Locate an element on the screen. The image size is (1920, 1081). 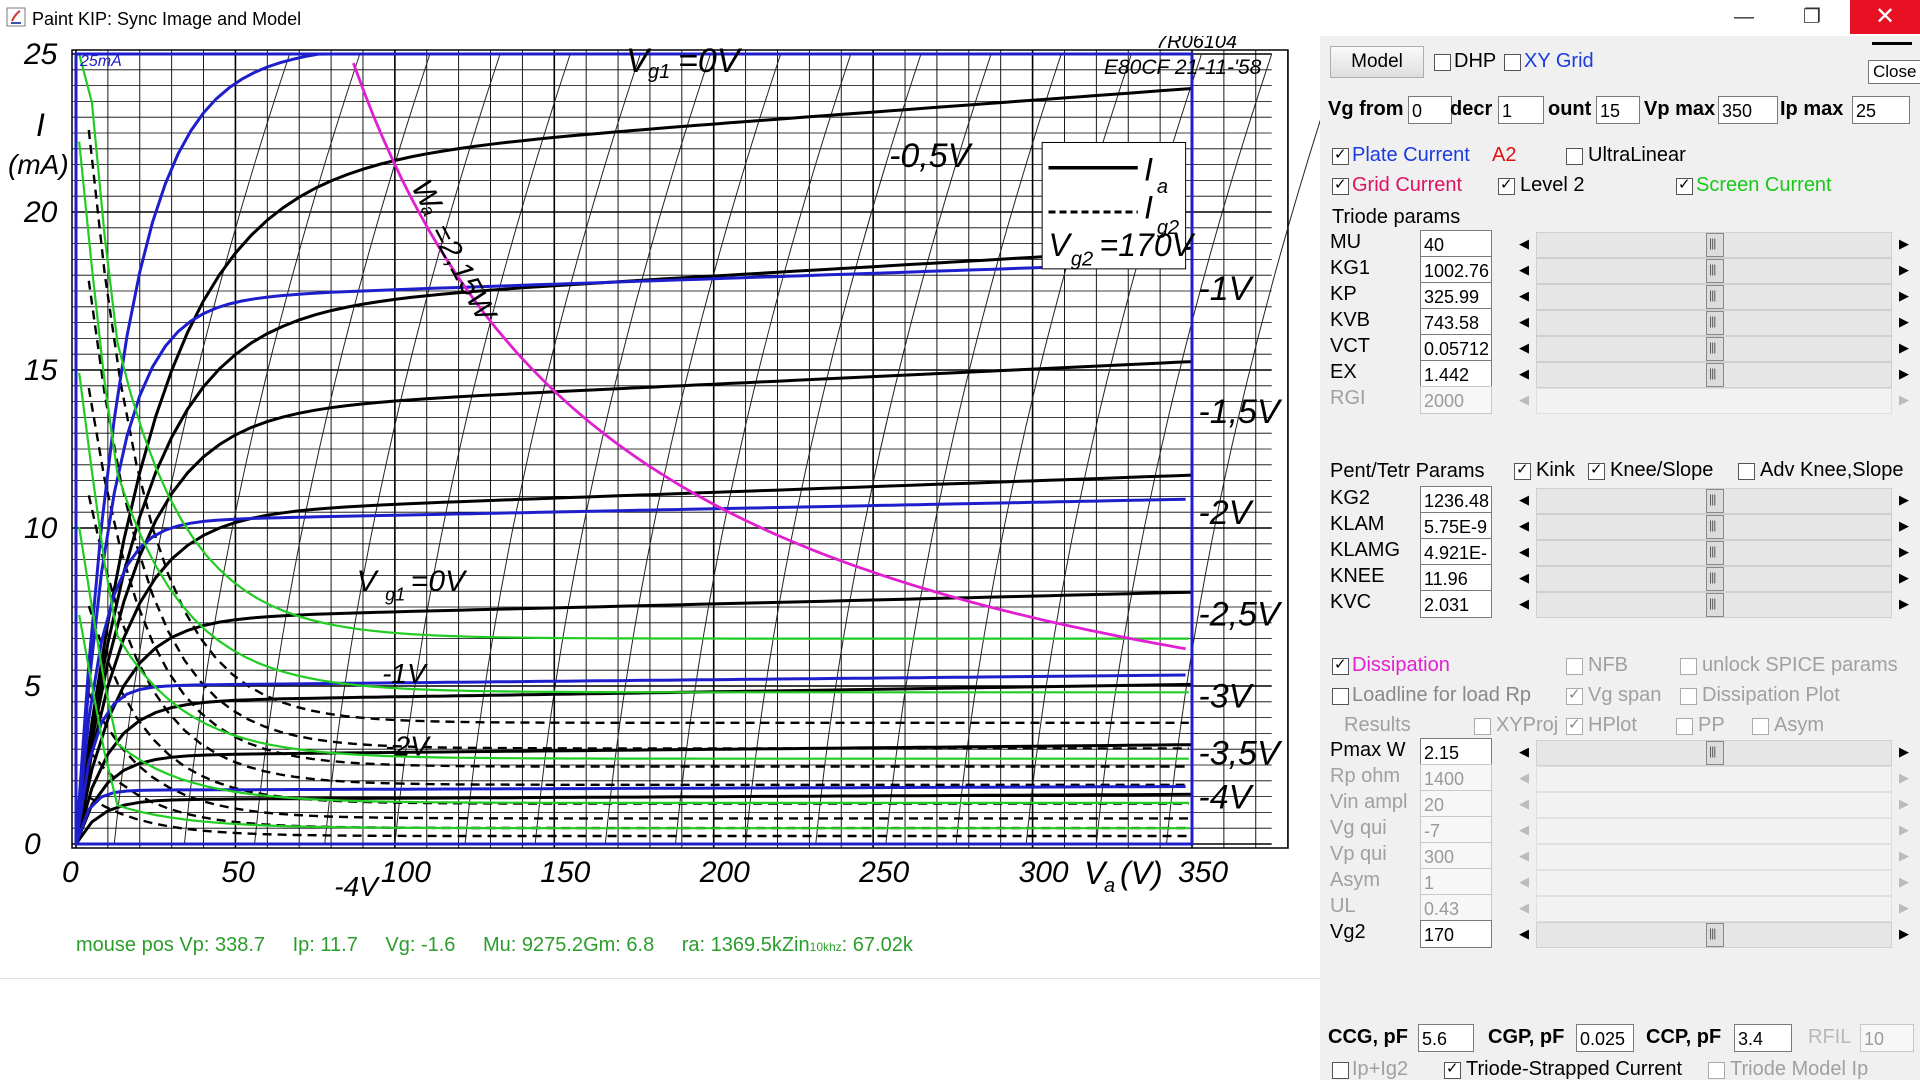
param-field-triode-3: 743.58 is located at coordinates (1456, 322).